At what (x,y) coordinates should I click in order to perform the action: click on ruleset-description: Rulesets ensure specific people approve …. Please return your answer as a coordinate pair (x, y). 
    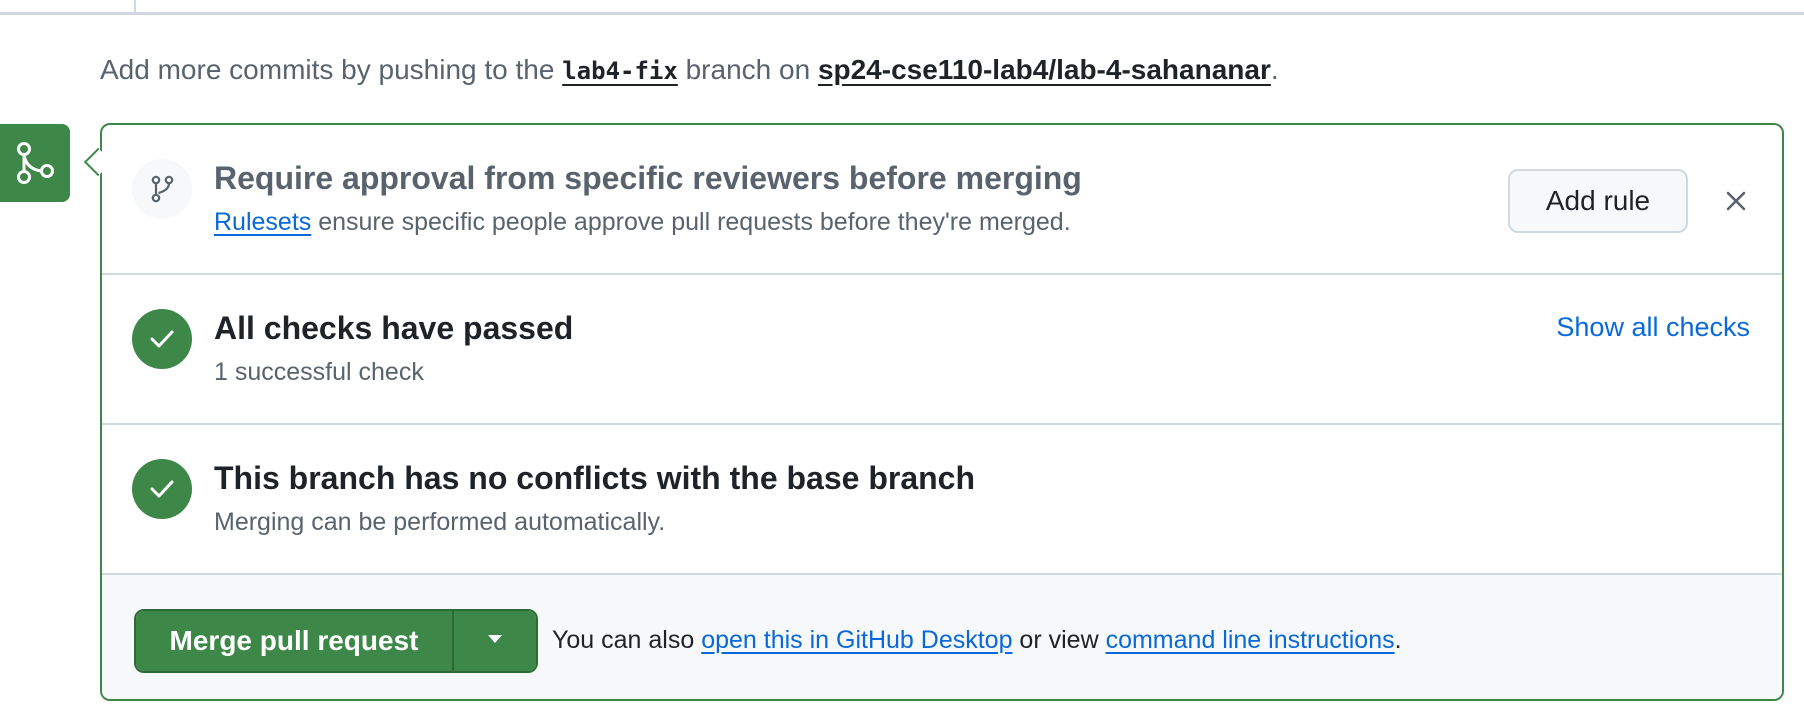
    Looking at the image, I should click on (642, 222).